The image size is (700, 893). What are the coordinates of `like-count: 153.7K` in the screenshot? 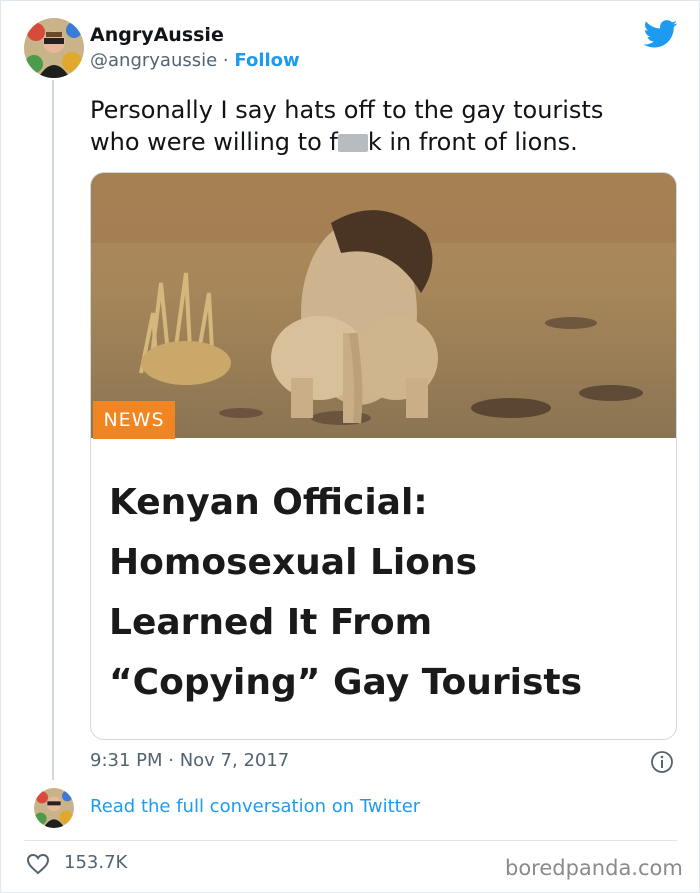 It's located at (95, 862).